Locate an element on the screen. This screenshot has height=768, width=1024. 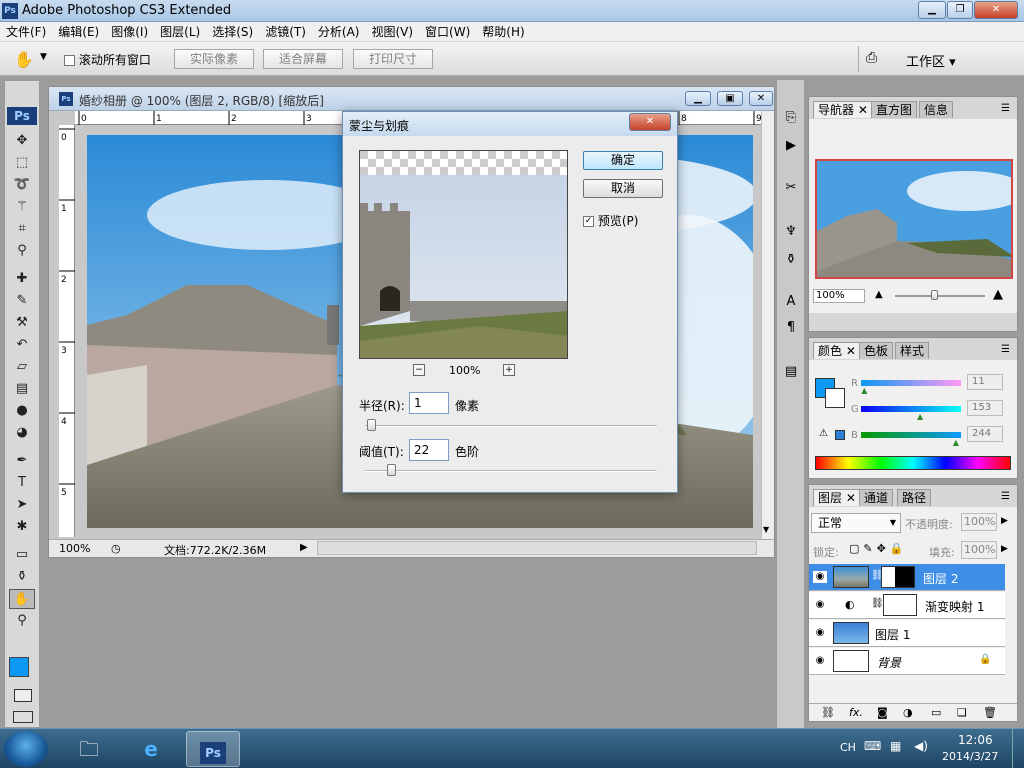
tab-histogram: 直方图 is located at coordinates (894, 109).